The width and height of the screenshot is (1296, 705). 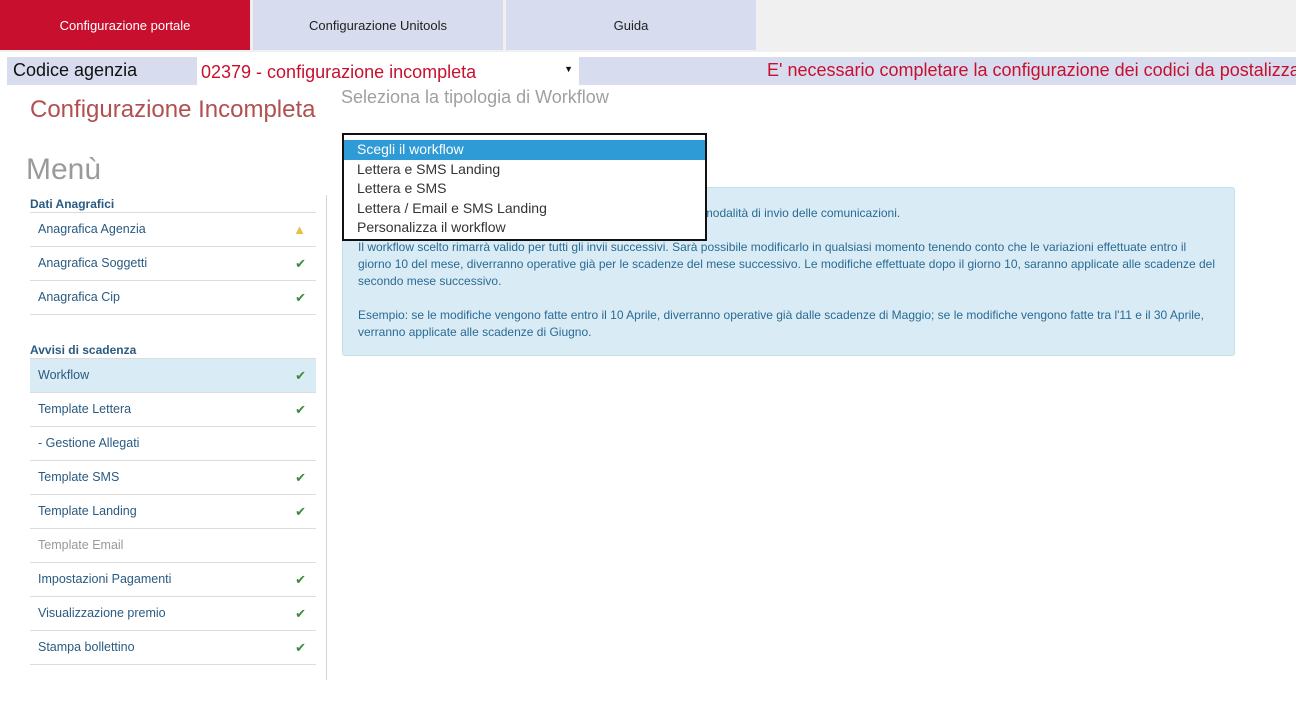 I want to click on sidebar-item-template-landing: Template Landing ✔, so click(x=173, y=512).